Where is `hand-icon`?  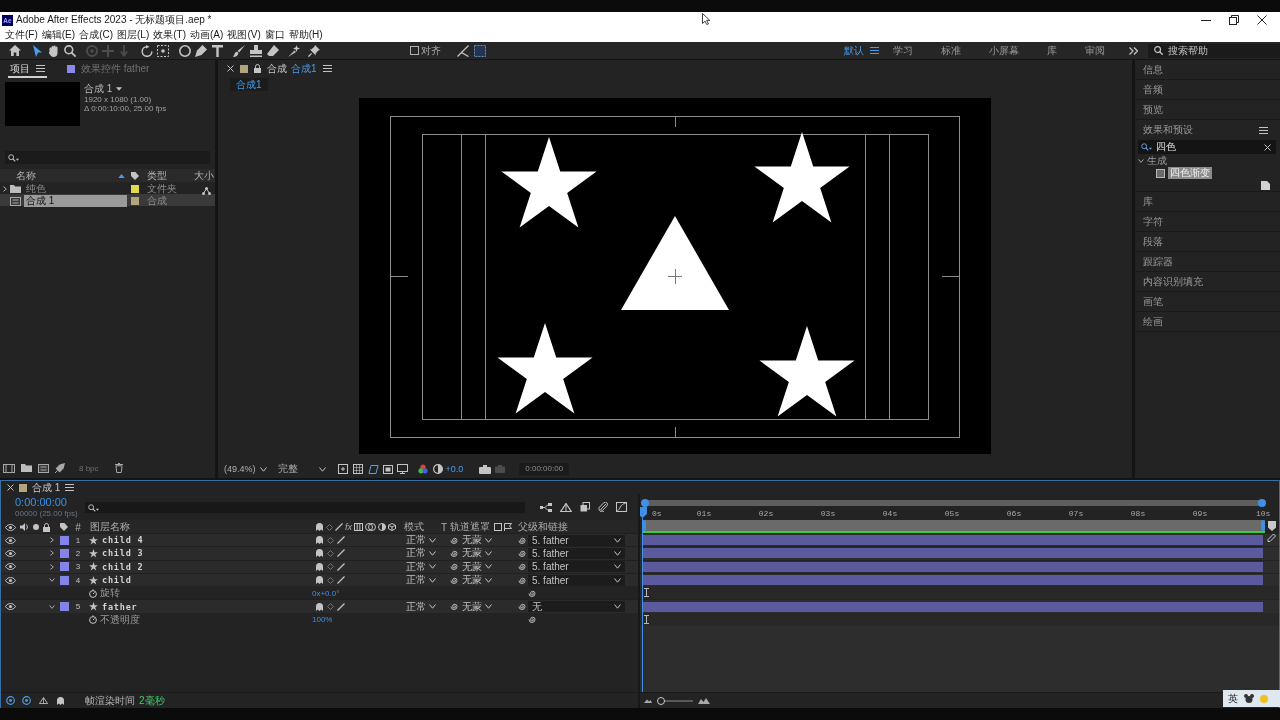
hand-icon is located at coordinates (53, 50).